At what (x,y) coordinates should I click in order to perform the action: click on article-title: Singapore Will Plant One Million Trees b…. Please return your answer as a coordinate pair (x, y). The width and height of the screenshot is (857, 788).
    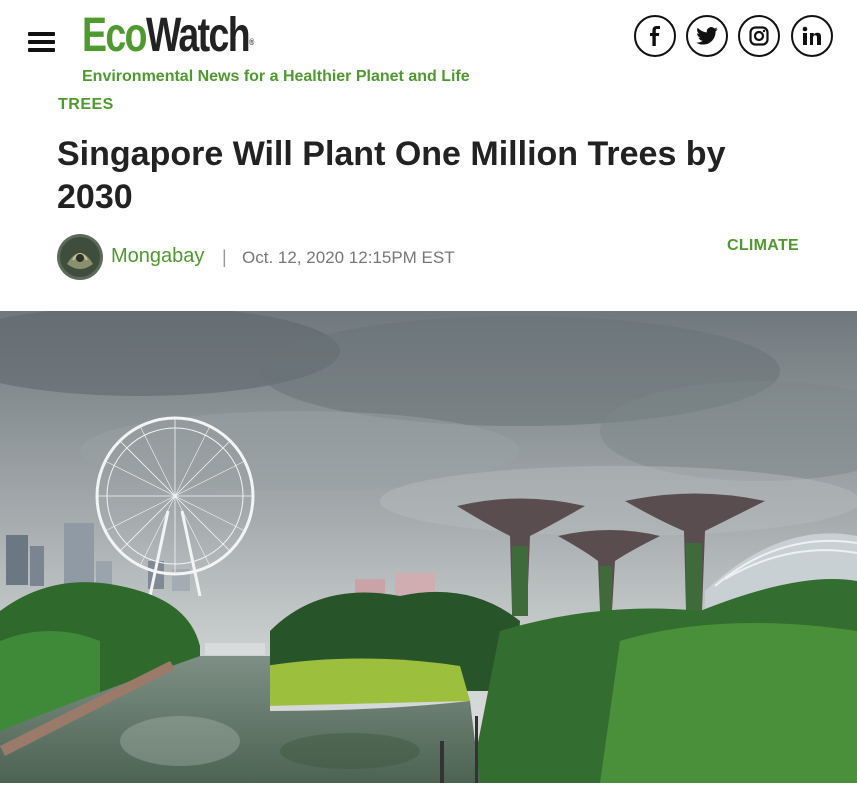
    Looking at the image, I should click on (391, 175).